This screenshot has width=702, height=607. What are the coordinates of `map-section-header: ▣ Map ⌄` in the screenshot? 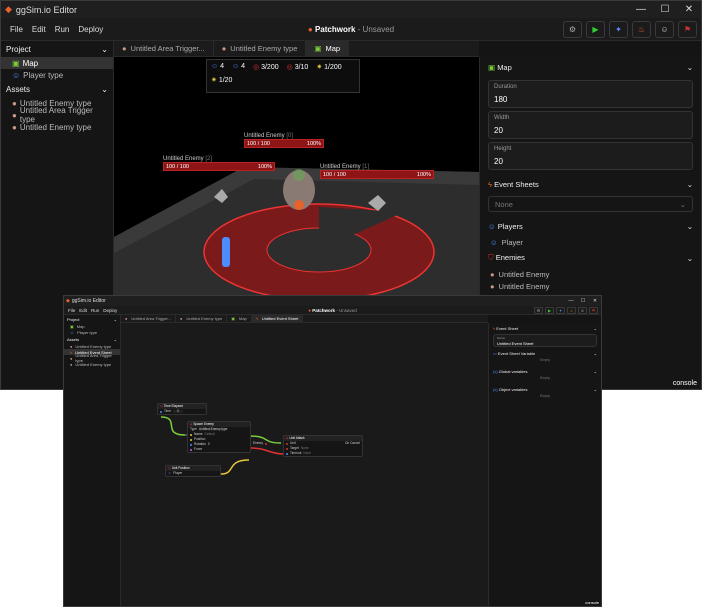 It's located at (590, 67).